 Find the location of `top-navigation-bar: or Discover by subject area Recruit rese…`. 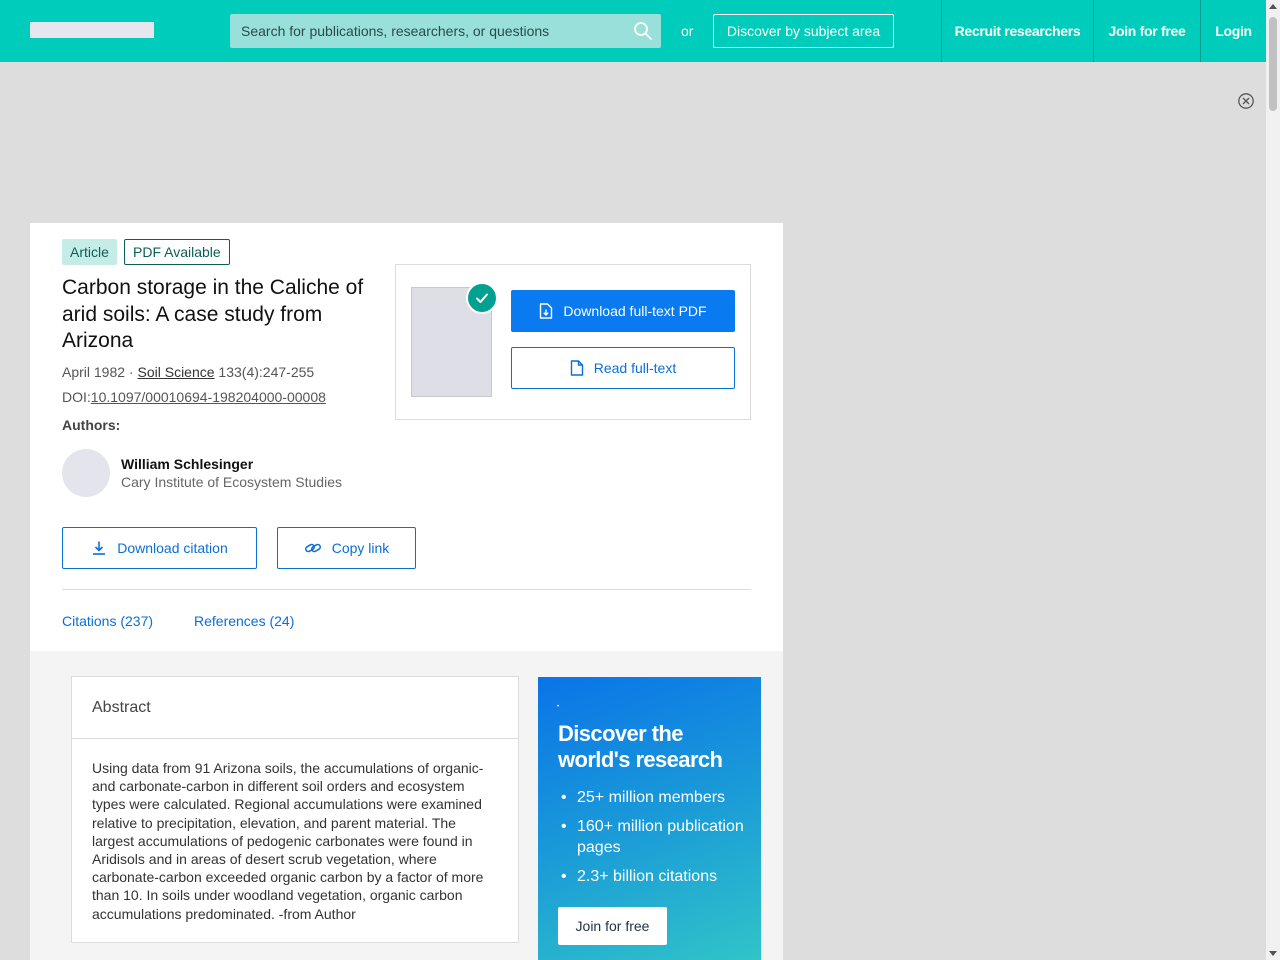

top-navigation-bar: or Discover by subject area Recruit rese… is located at coordinates (633, 31).